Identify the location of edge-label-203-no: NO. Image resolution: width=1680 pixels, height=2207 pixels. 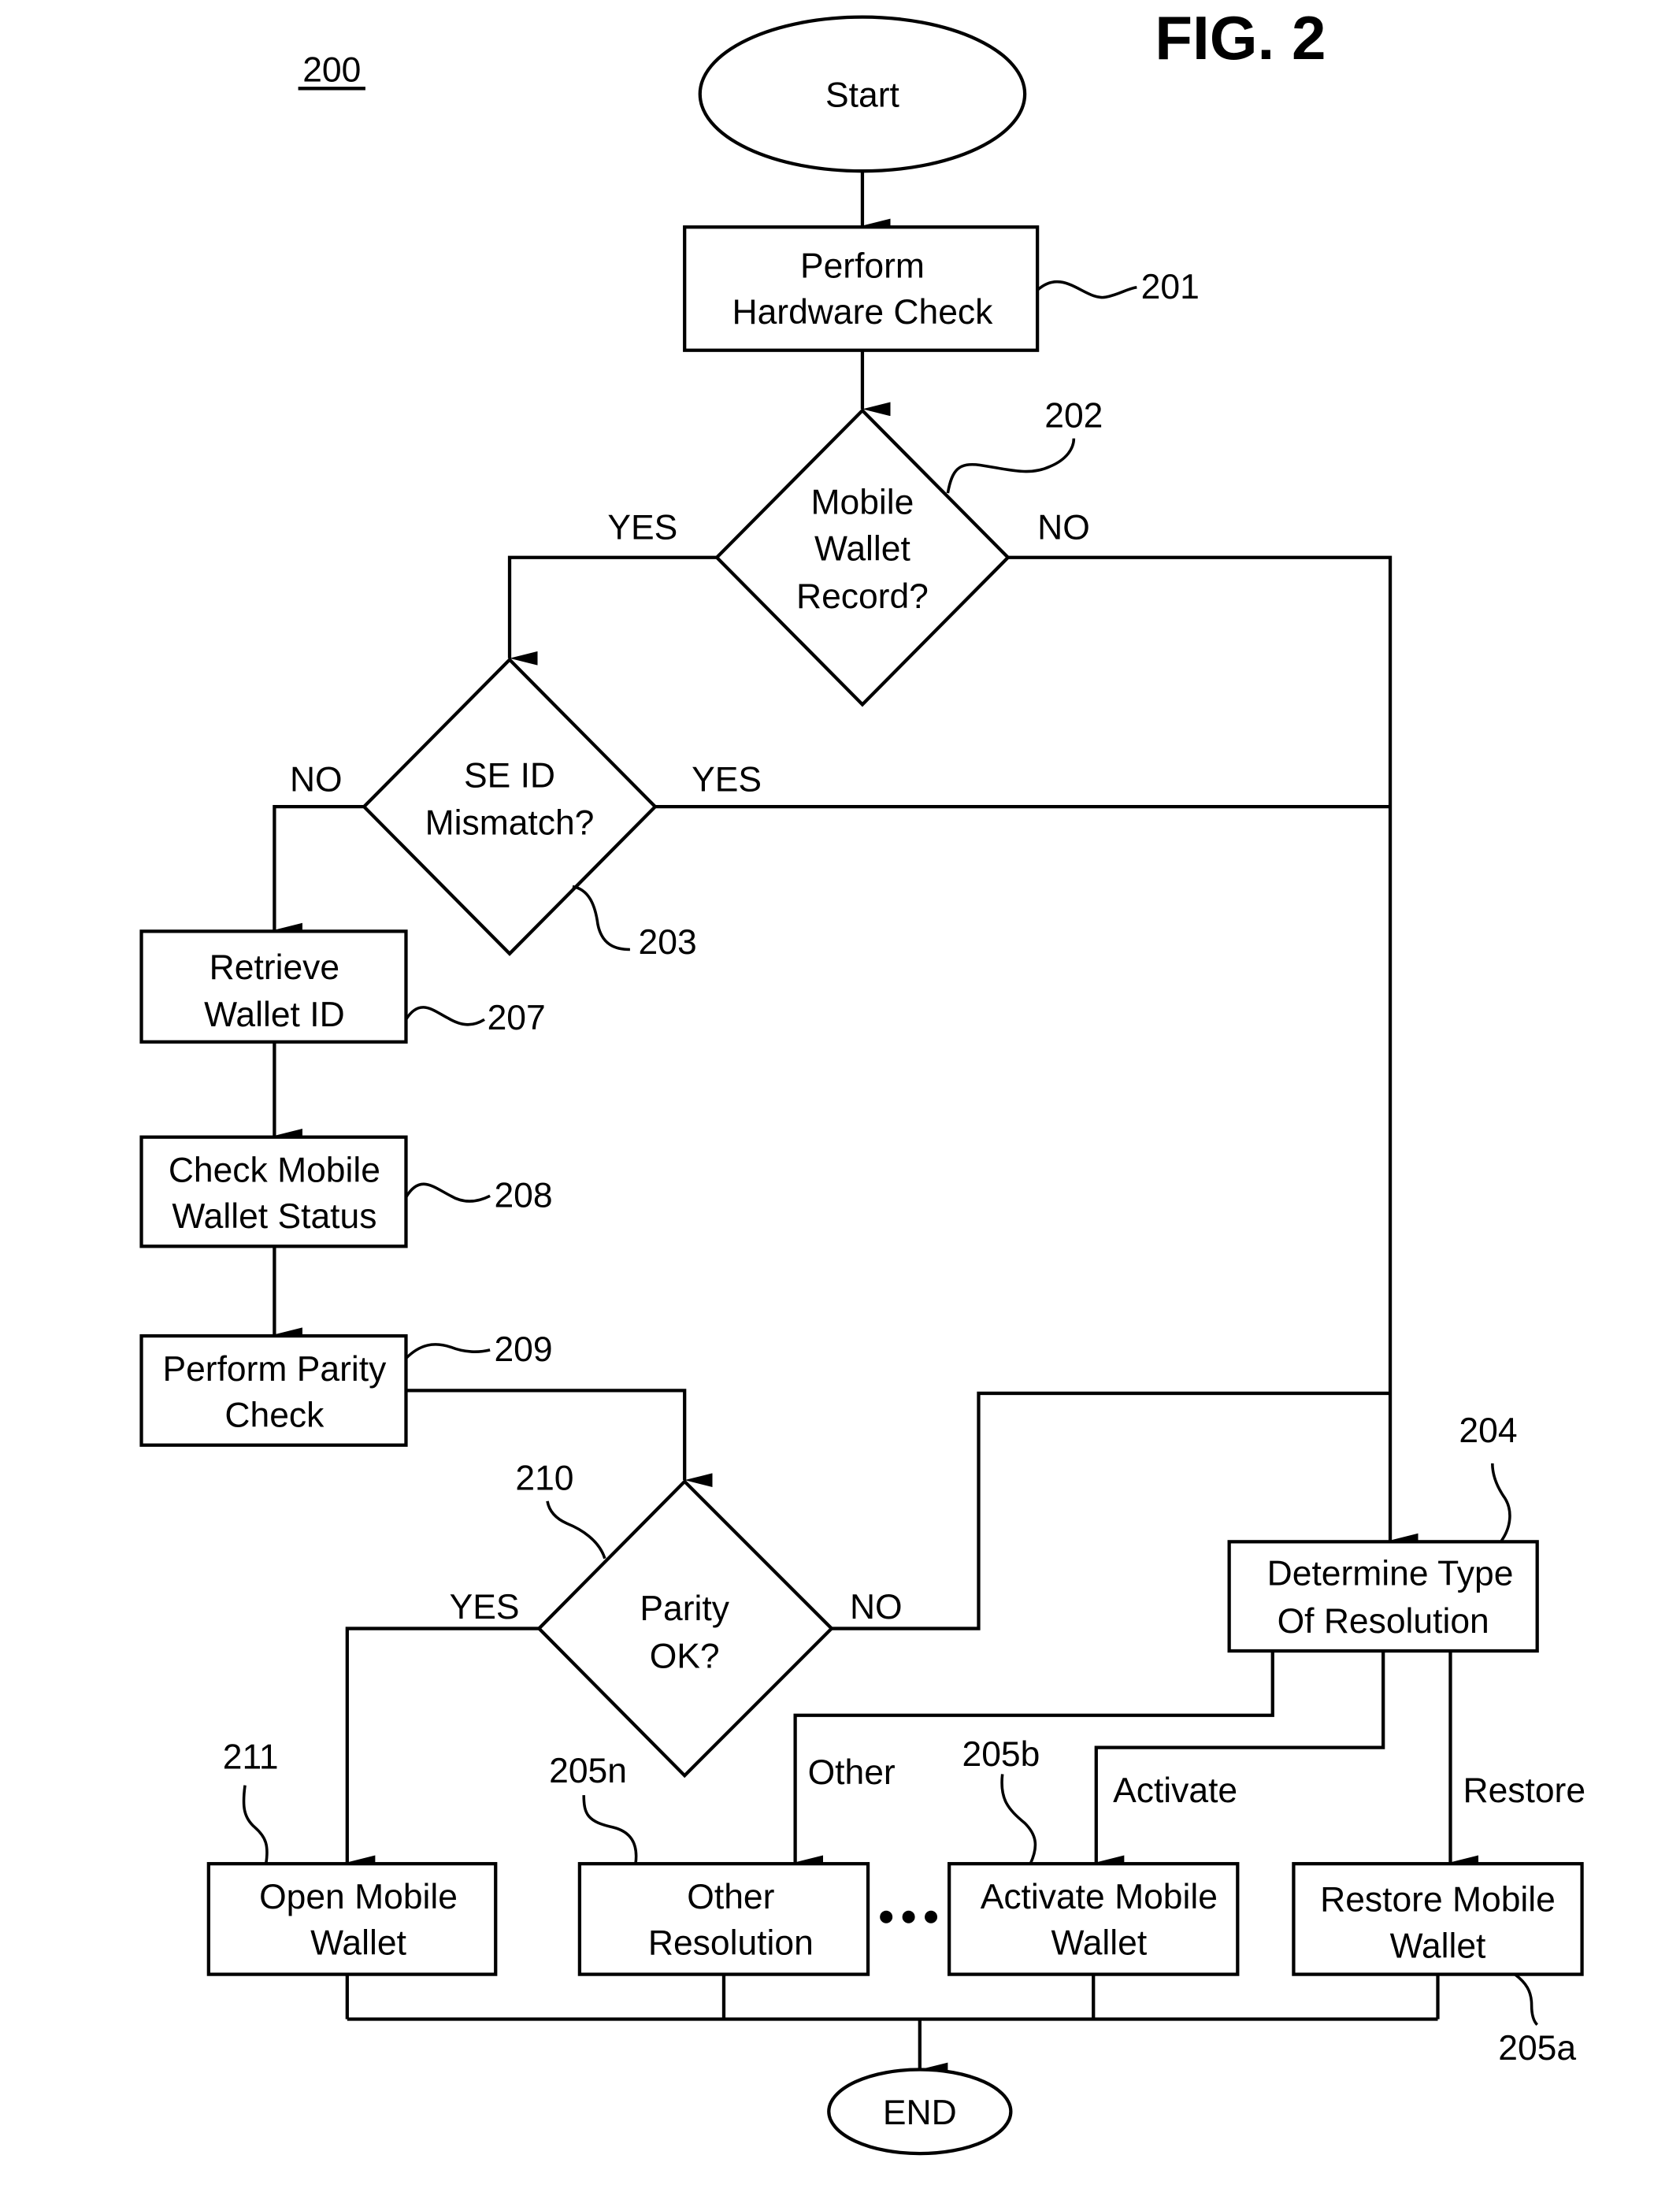
(316, 780).